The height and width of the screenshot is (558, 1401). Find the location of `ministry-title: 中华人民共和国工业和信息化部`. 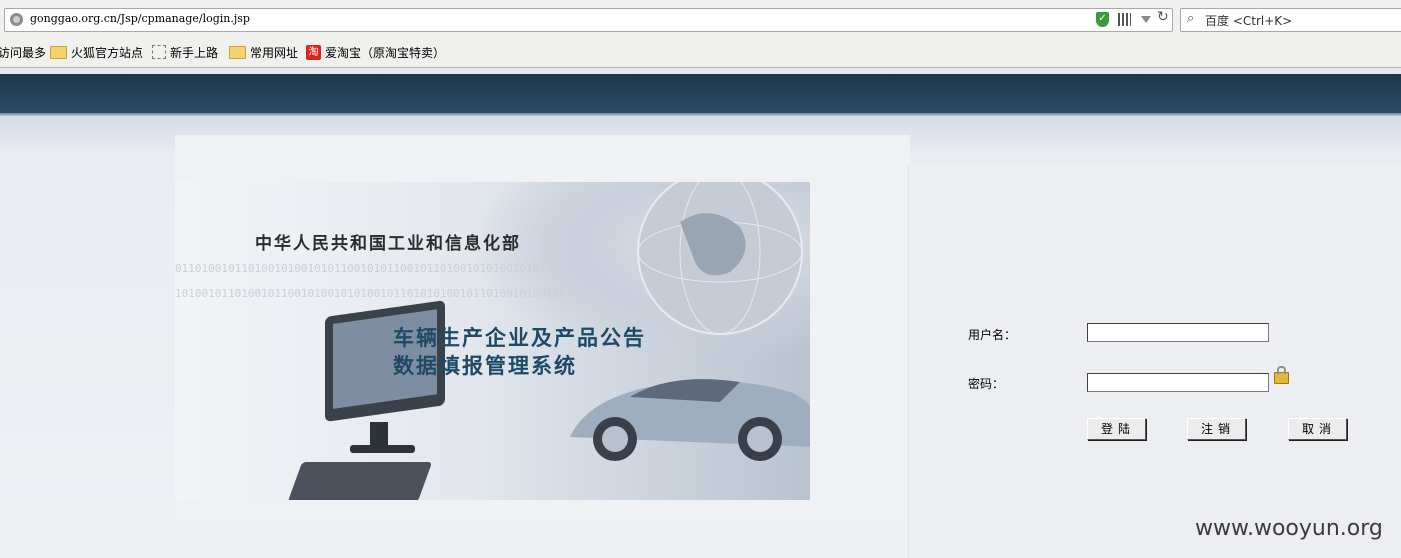

ministry-title: 中华人民共和国工业和信息化部 is located at coordinates (388, 244).